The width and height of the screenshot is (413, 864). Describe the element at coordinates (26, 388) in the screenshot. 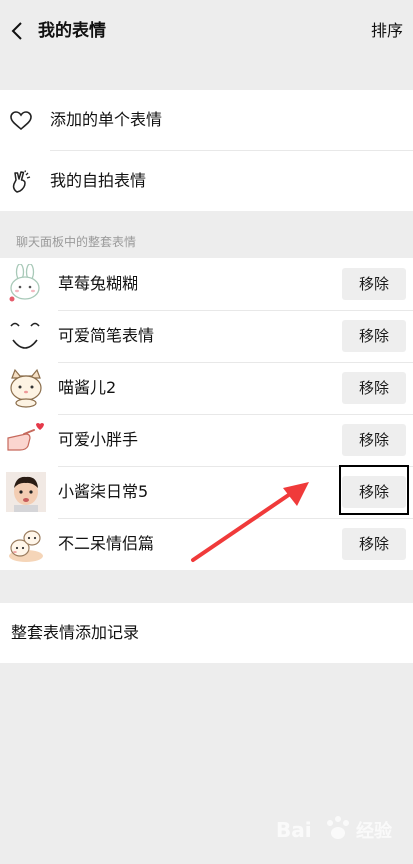

I see `cat-thumb-icon` at that location.